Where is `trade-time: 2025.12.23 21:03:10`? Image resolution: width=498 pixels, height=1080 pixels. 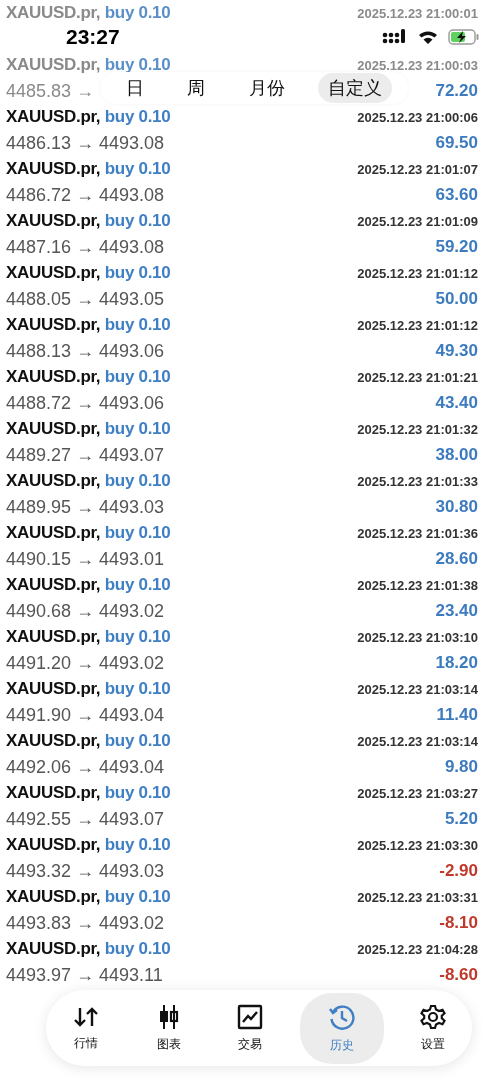
trade-time: 2025.12.23 21:03:10 is located at coordinates (417, 637).